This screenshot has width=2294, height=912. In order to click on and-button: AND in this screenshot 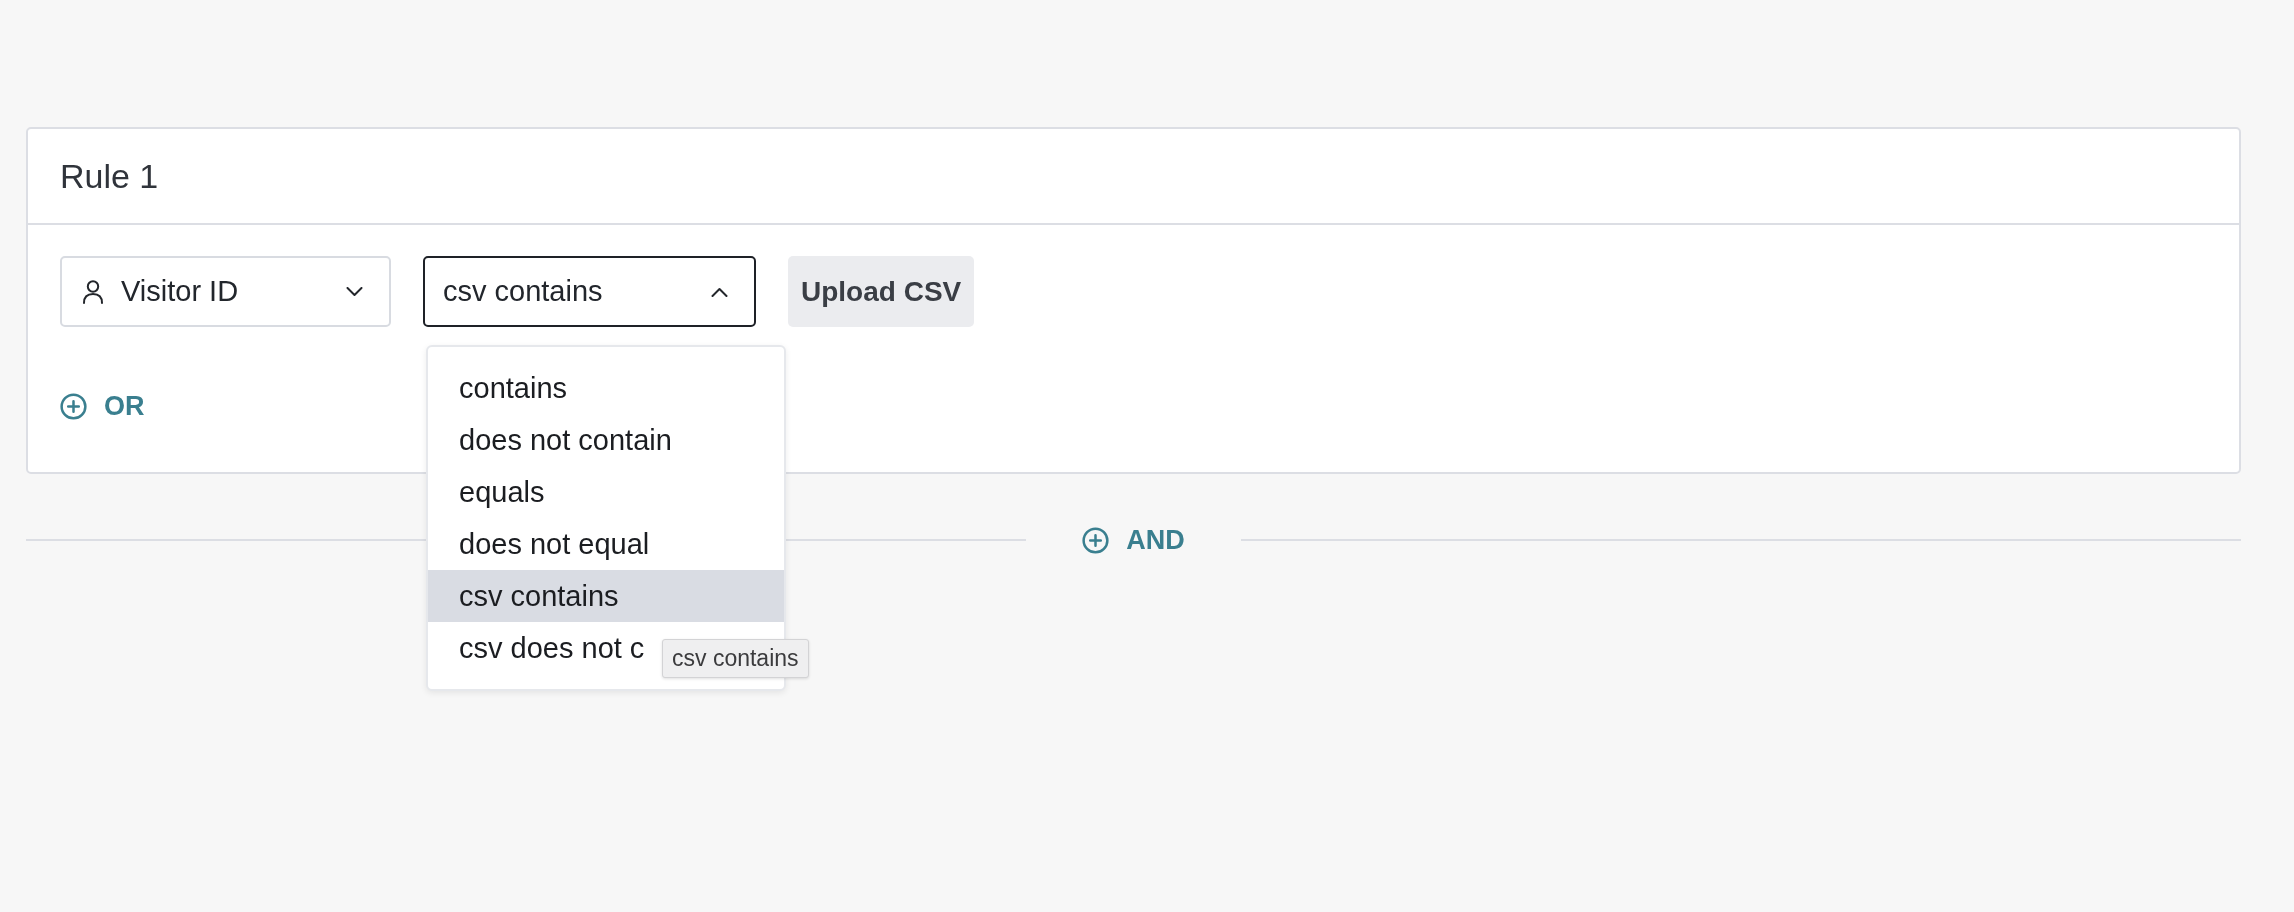, I will do `click(1133, 540)`.